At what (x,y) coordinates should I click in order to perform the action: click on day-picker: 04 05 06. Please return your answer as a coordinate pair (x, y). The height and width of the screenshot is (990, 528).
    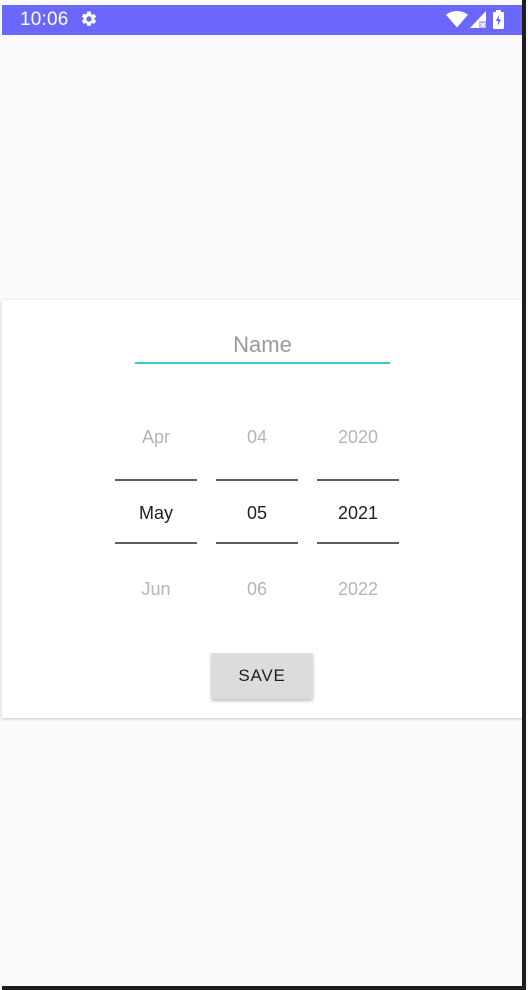
    Looking at the image, I should click on (257, 508).